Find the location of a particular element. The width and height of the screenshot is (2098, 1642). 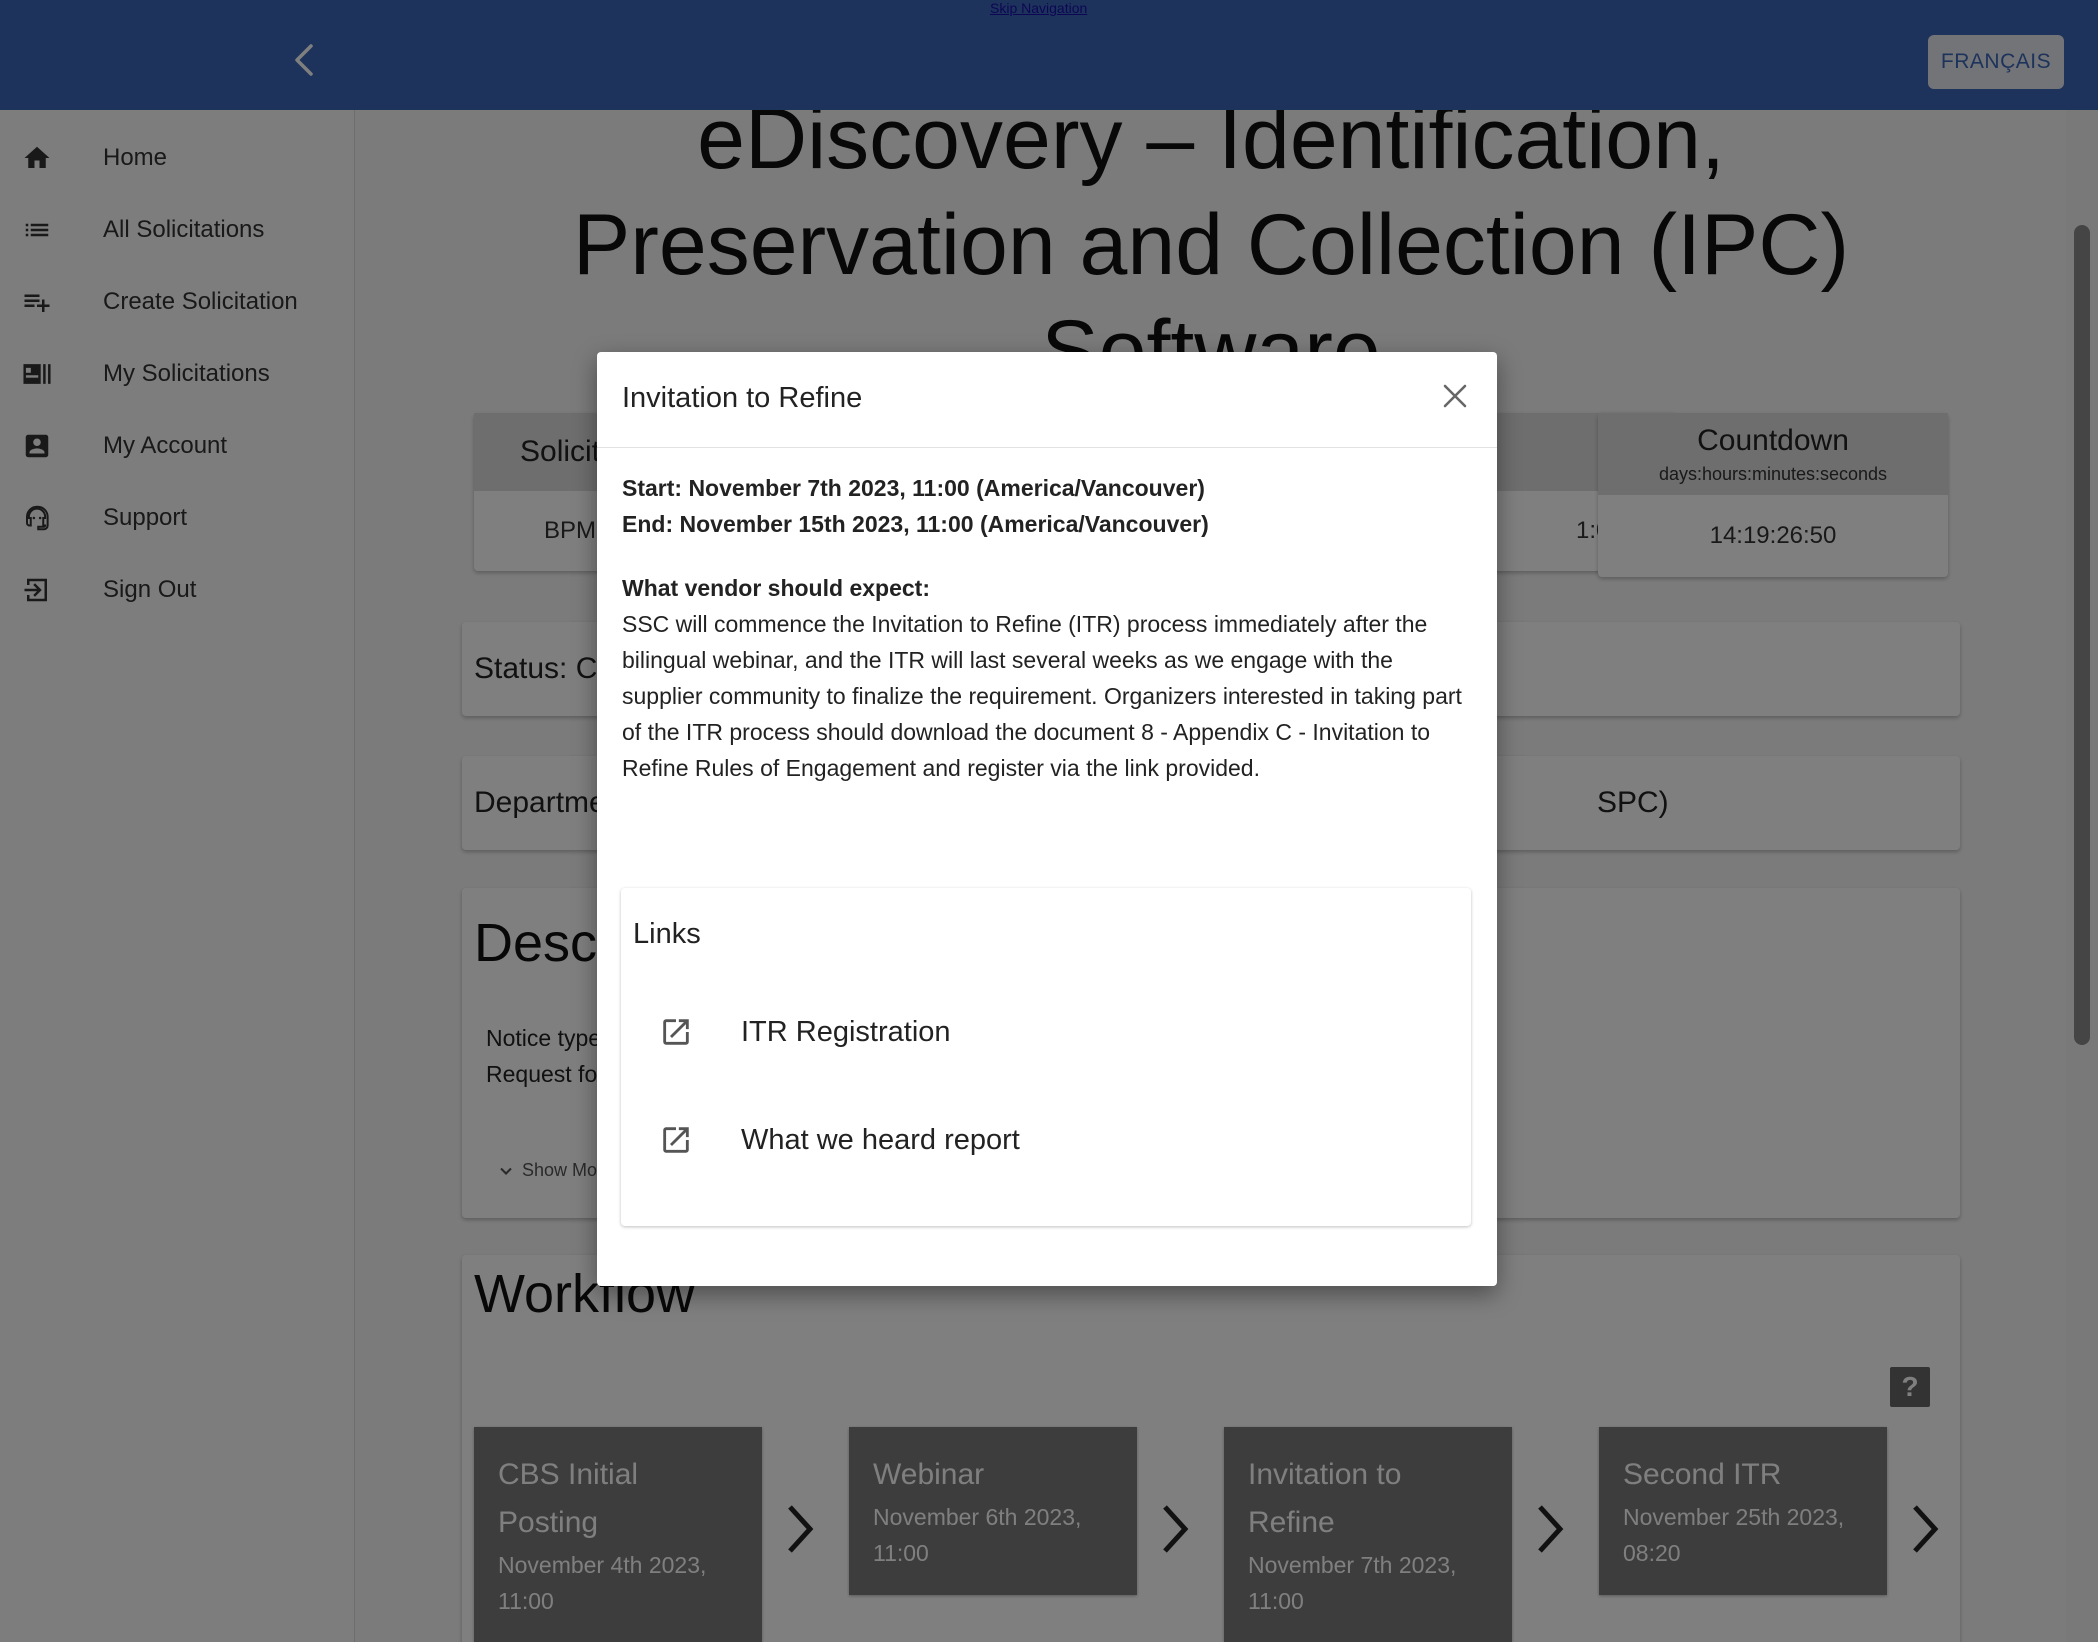

dialog-title: Invitation to Refine is located at coordinates (742, 398).